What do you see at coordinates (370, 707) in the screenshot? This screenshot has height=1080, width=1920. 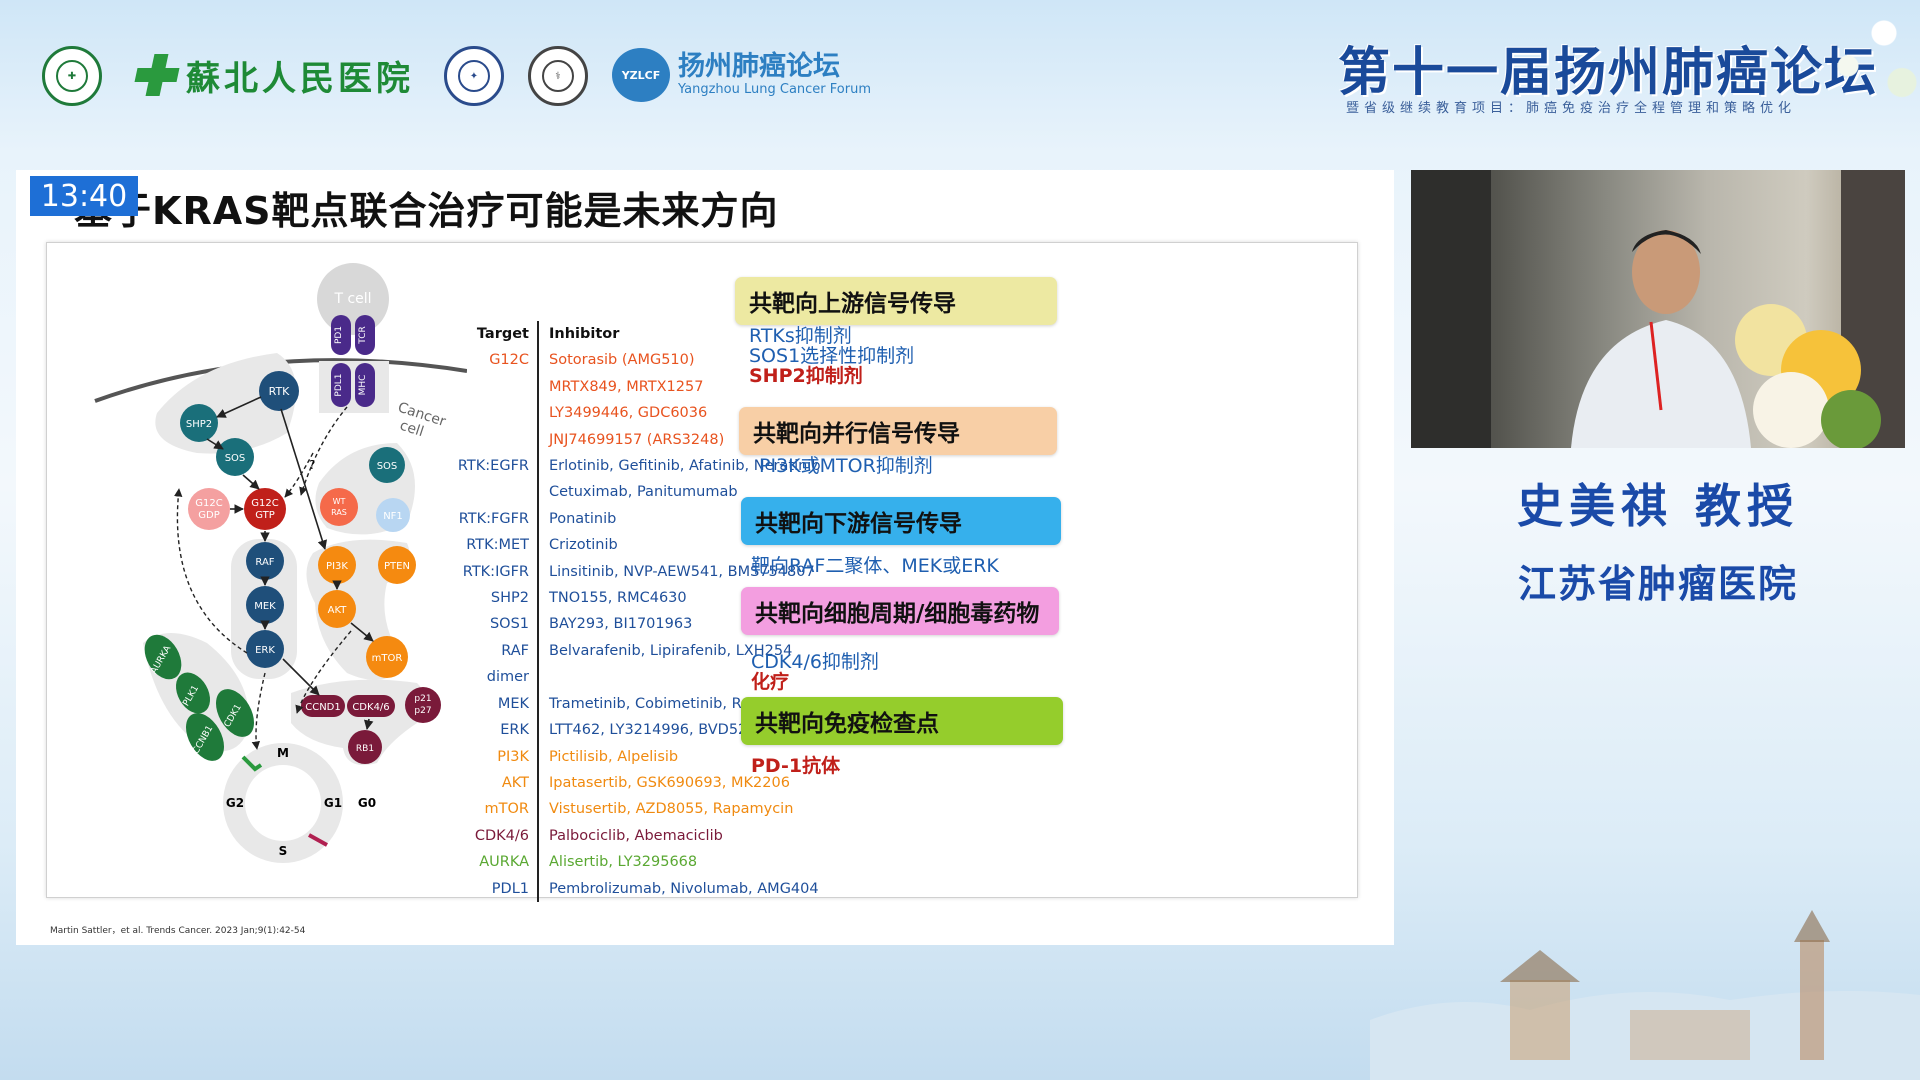 I see `cdk46-label: CDK4/6` at bounding box center [370, 707].